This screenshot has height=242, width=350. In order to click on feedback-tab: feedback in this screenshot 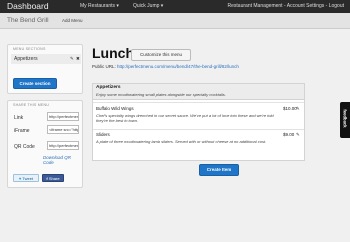, I will do `click(345, 120)`.